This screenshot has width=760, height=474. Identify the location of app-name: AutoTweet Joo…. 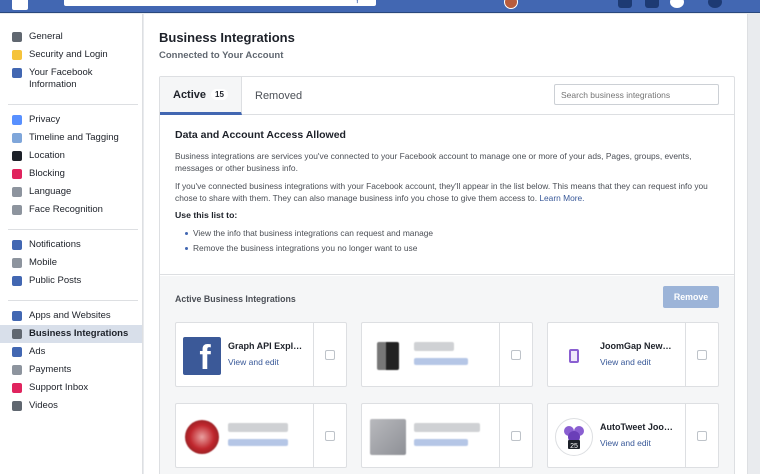
(636, 427).